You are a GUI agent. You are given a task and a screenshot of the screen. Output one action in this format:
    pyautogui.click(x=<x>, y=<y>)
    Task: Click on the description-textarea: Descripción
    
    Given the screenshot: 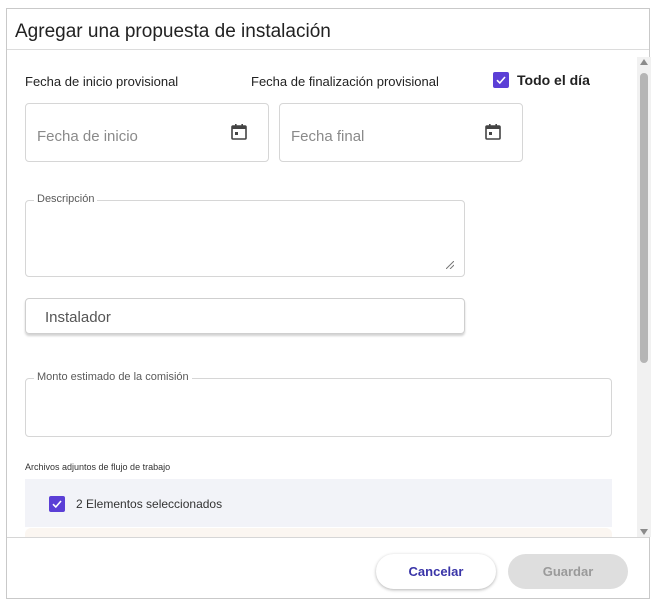 What is the action you would take?
    pyautogui.click(x=245, y=235)
    